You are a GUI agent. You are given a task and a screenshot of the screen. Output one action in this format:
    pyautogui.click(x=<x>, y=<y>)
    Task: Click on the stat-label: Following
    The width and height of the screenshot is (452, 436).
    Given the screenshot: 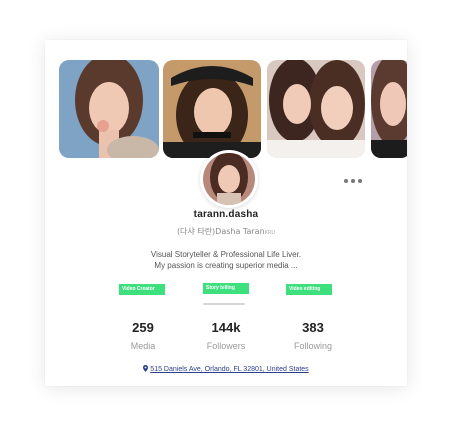 What is the action you would take?
    pyautogui.click(x=313, y=346)
    